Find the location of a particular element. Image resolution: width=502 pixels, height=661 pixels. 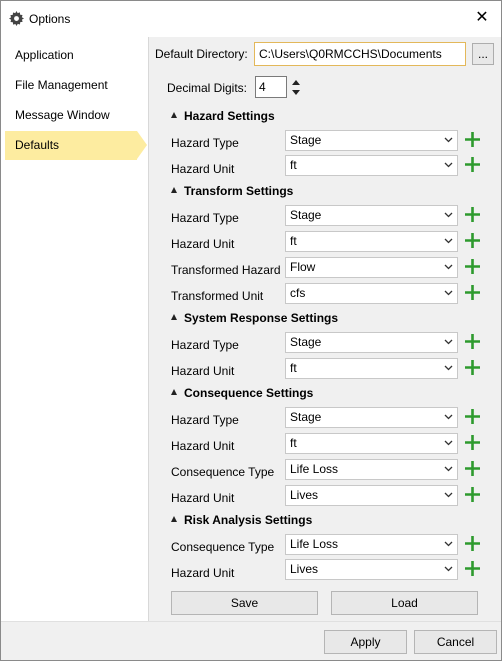

dropdown-value: cfs is located at coordinates (298, 293).